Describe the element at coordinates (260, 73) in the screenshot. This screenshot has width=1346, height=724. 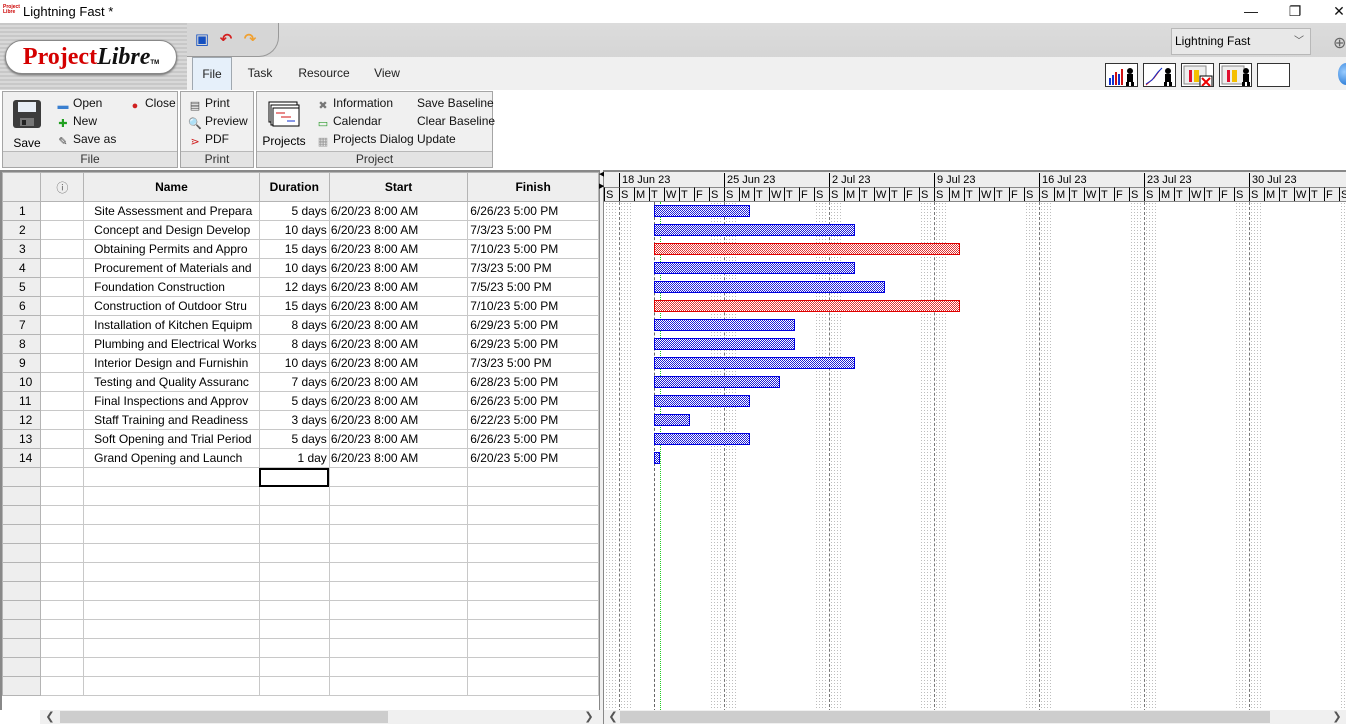
I see `tab-task: Task` at that location.